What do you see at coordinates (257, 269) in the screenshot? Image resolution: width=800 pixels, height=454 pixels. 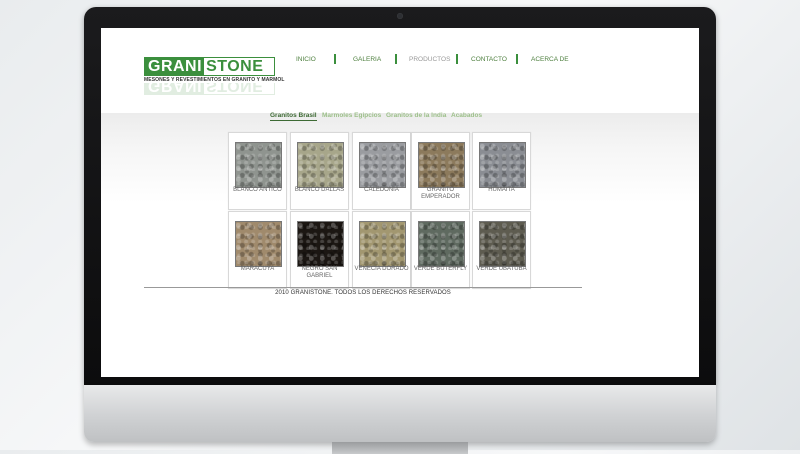 I see `product-name: MARACUYA` at bounding box center [257, 269].